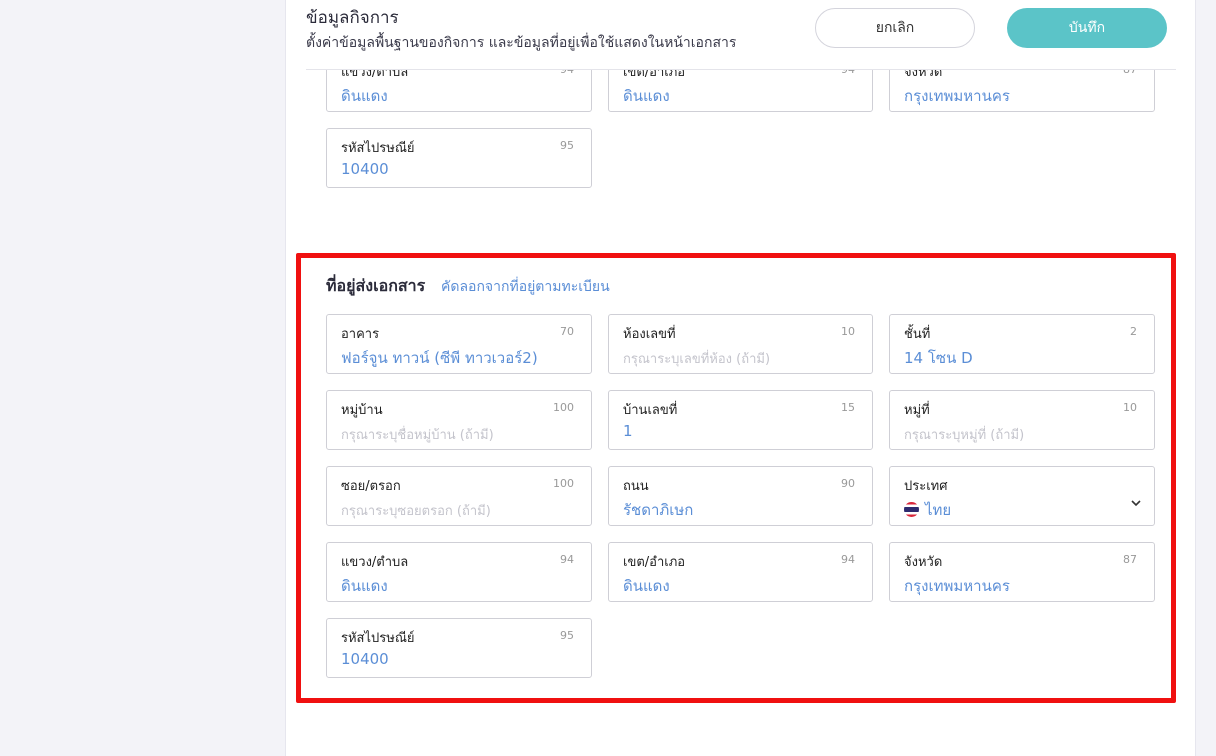 The width and height of the screenshot is (1216, 756). I want to click on thailand-flag-icon, so click(911, 509).